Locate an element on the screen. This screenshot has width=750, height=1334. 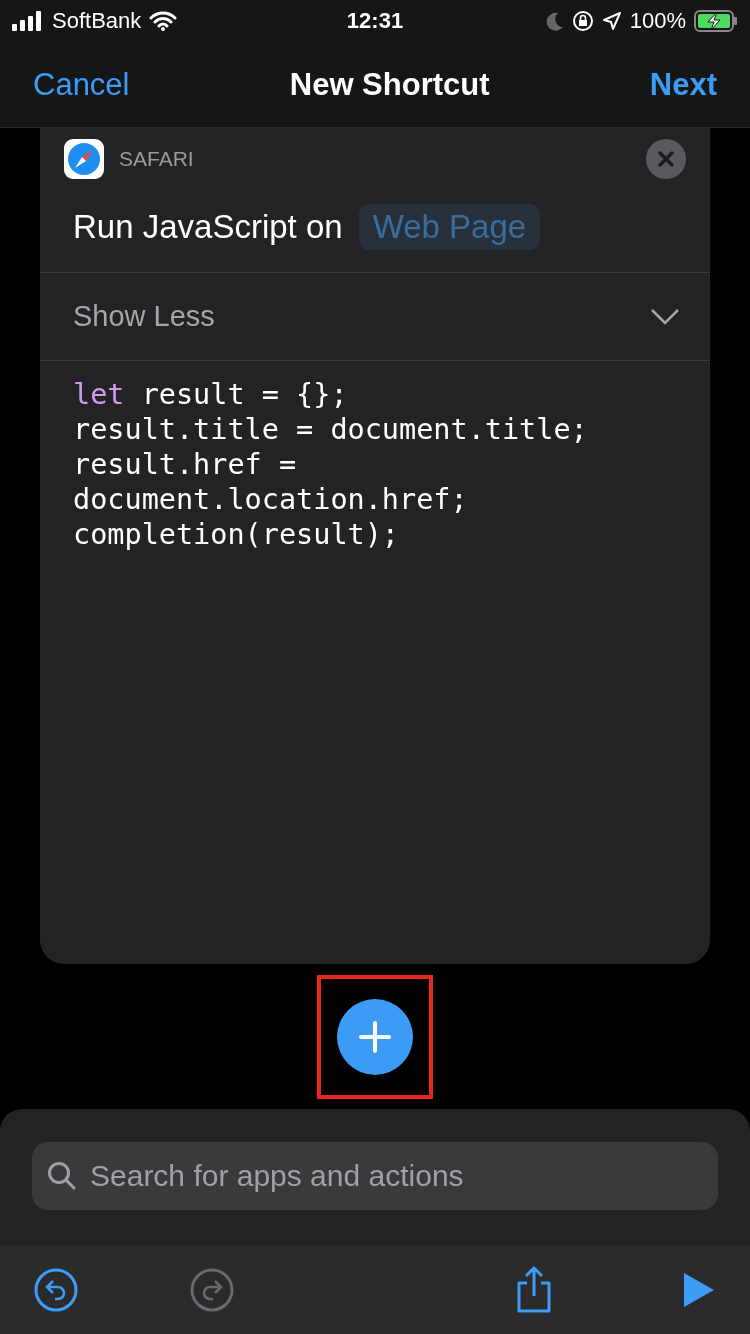
search-field: Search for apps and actions is located at coordinates (375, 1176).